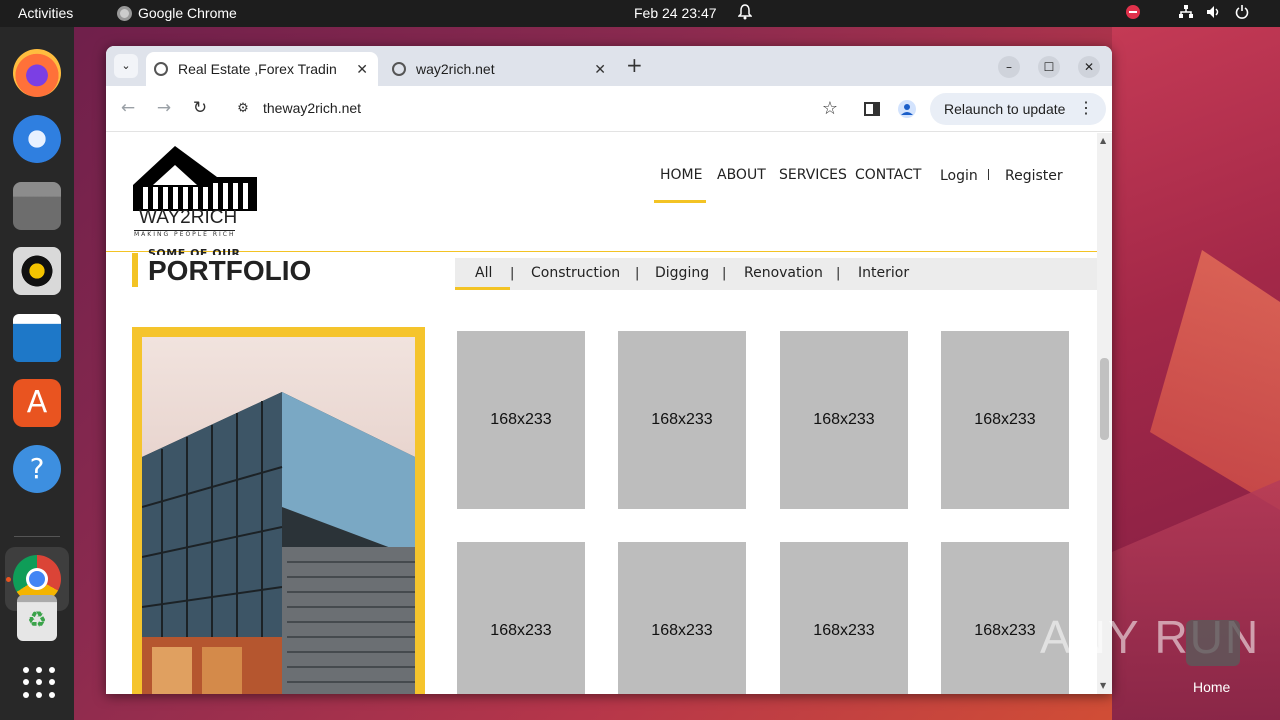  I want to click on app-center-icon: A, so click(37, 403).